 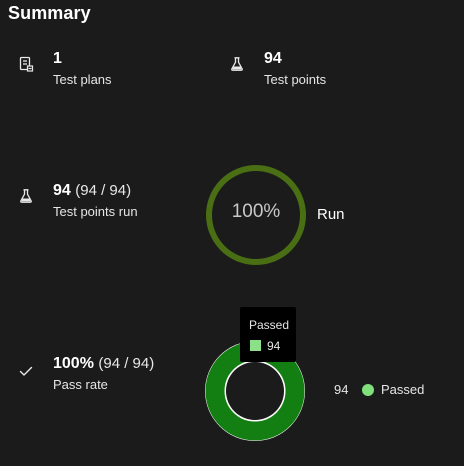 I want to click on summary-title: Summary, so click(x=49, y=13).